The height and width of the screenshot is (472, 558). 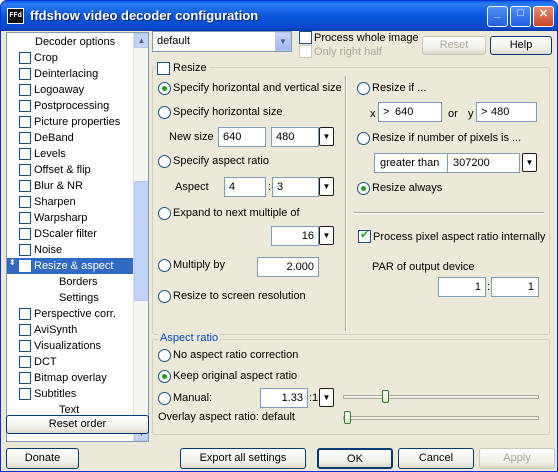 I want to click on tree-item: Deinterlacing, so click(x=70, y=74).